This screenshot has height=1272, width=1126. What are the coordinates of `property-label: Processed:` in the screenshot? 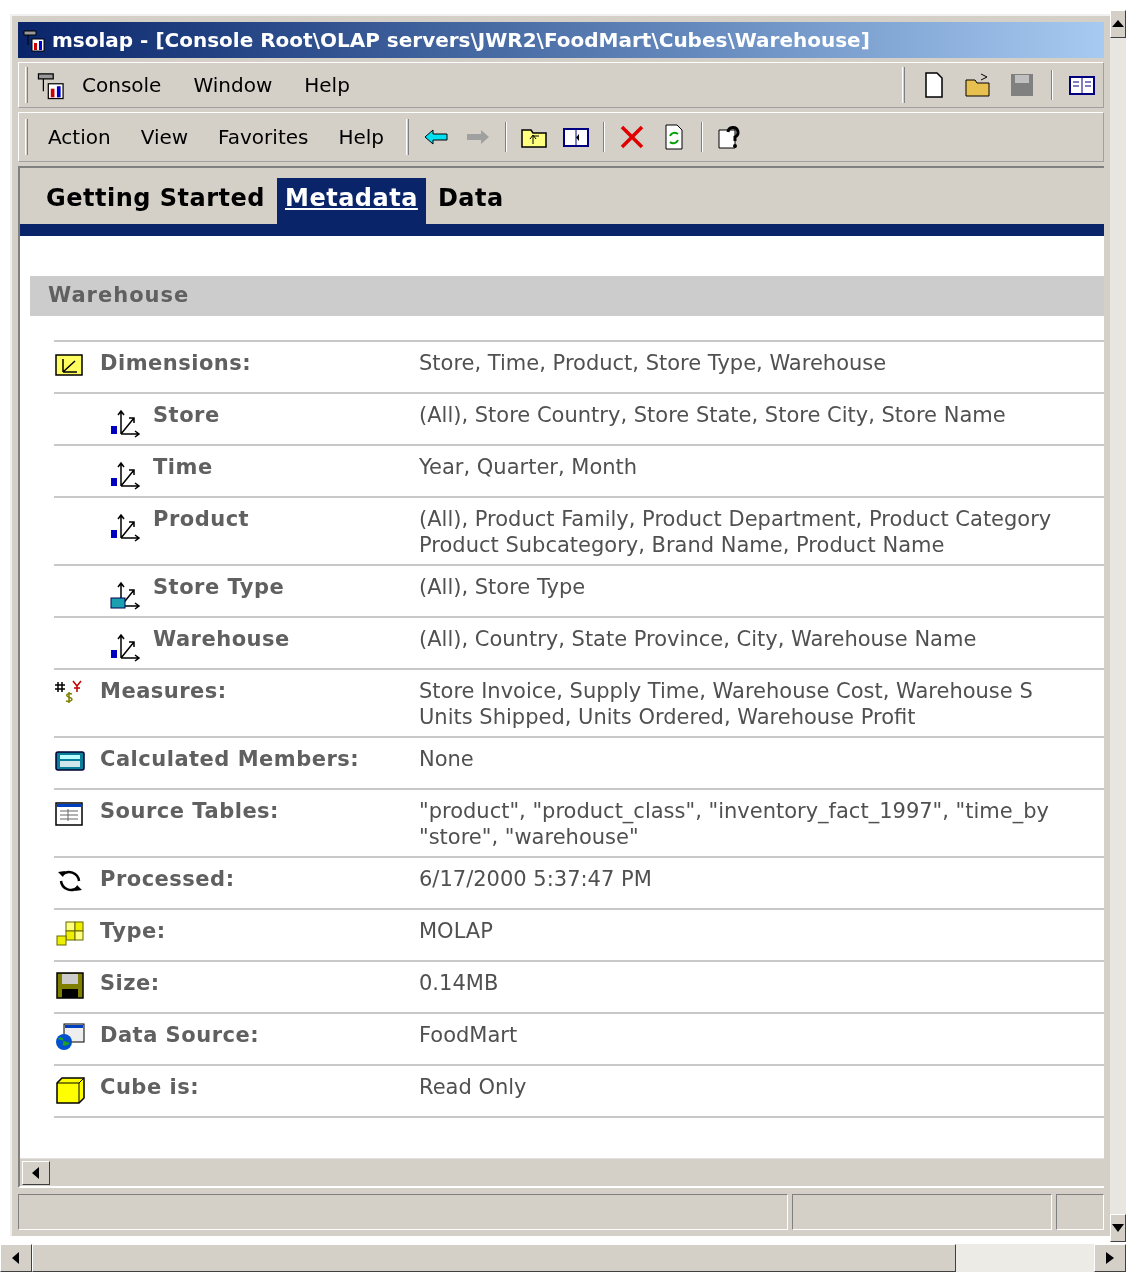 It's located at (167, 879).